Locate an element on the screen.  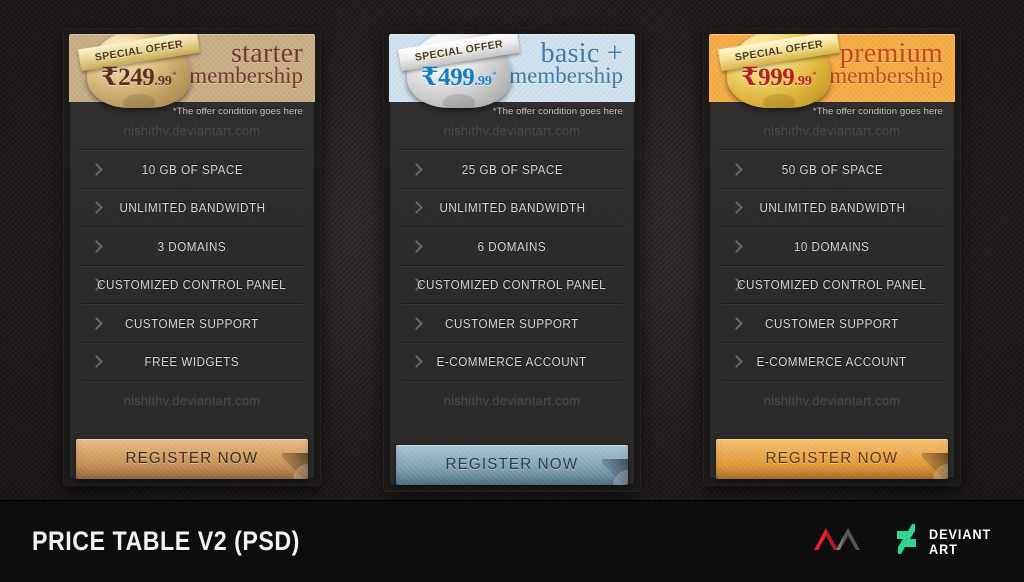
price-text: ₹999.99* is located at coordinates (779, 77).